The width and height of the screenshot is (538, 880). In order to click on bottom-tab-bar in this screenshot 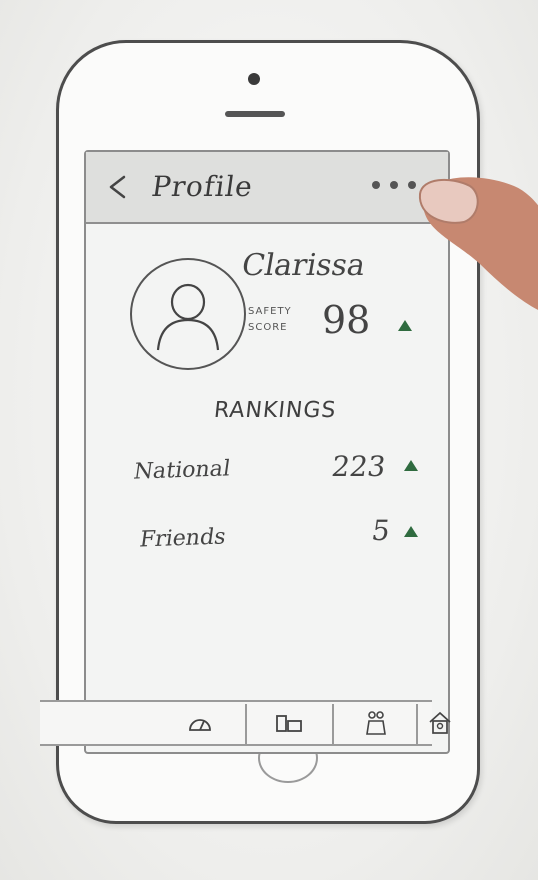, I will do `click(245, 723)`.